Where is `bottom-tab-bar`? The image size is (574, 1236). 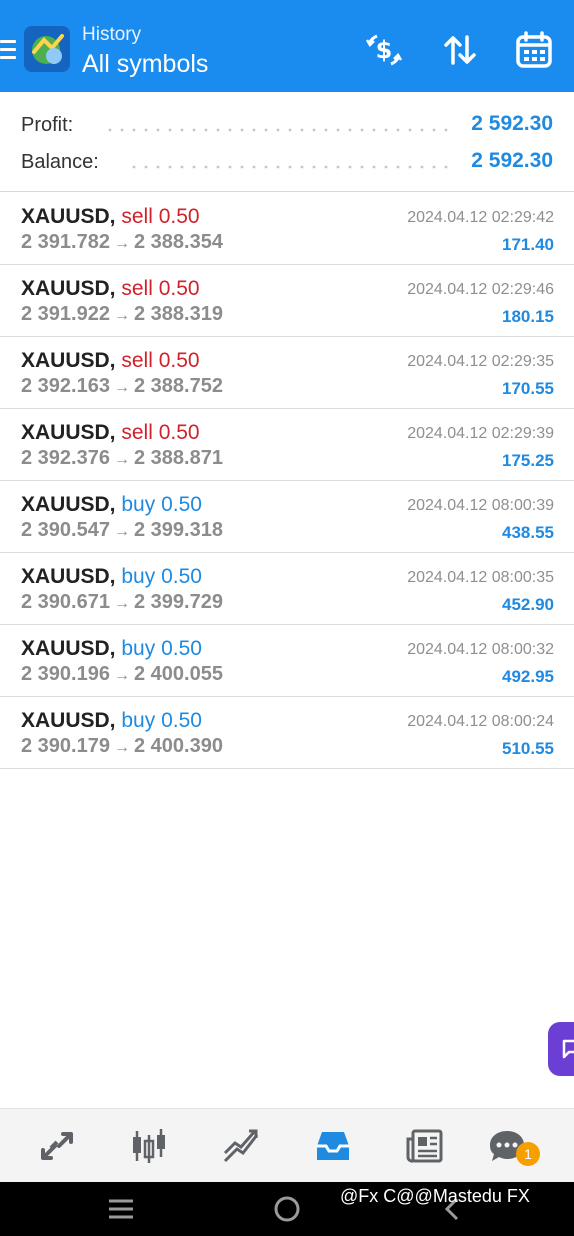 bottom-tab-bar is located at coordinates (287, 1145).